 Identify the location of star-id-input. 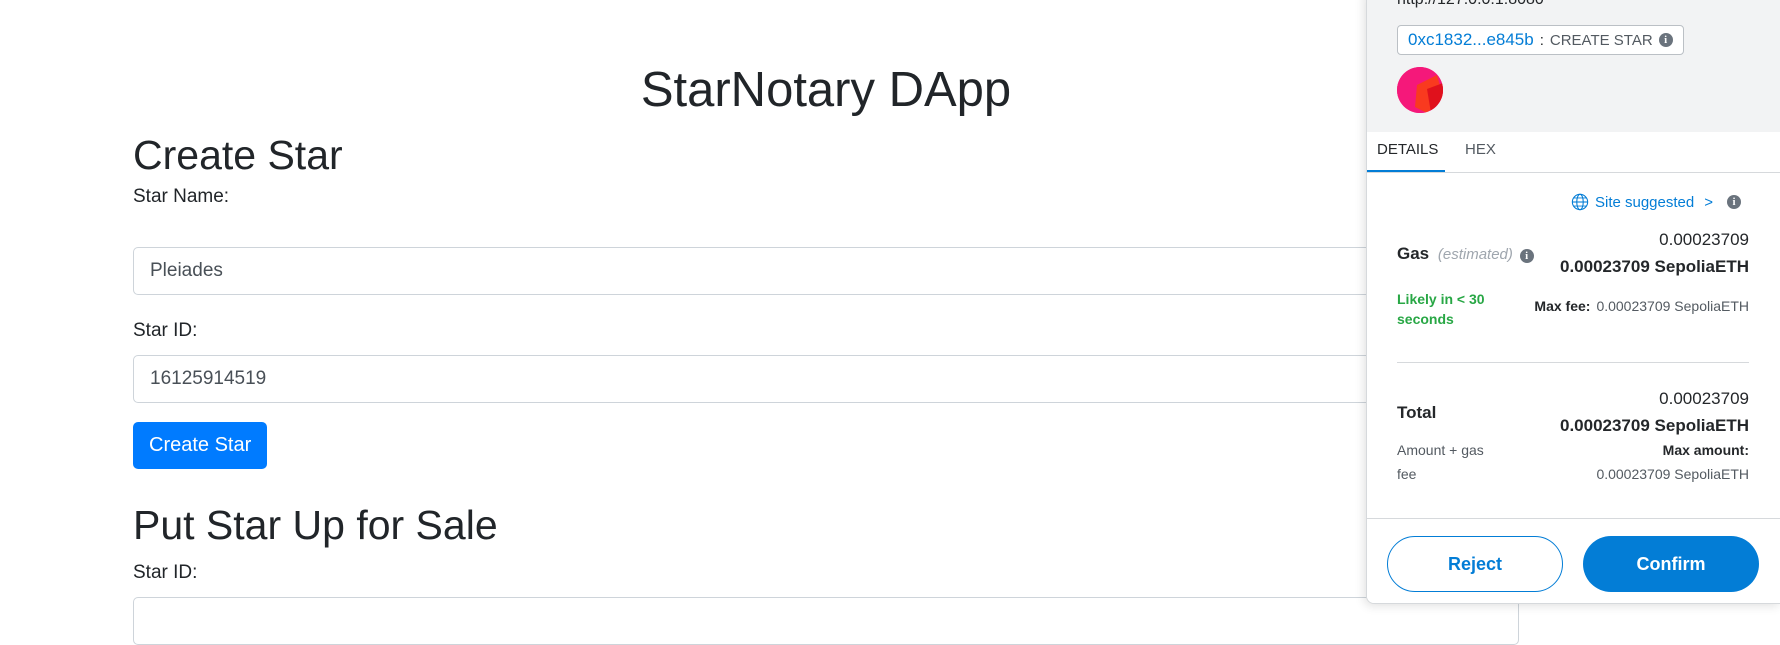
(826, 379).